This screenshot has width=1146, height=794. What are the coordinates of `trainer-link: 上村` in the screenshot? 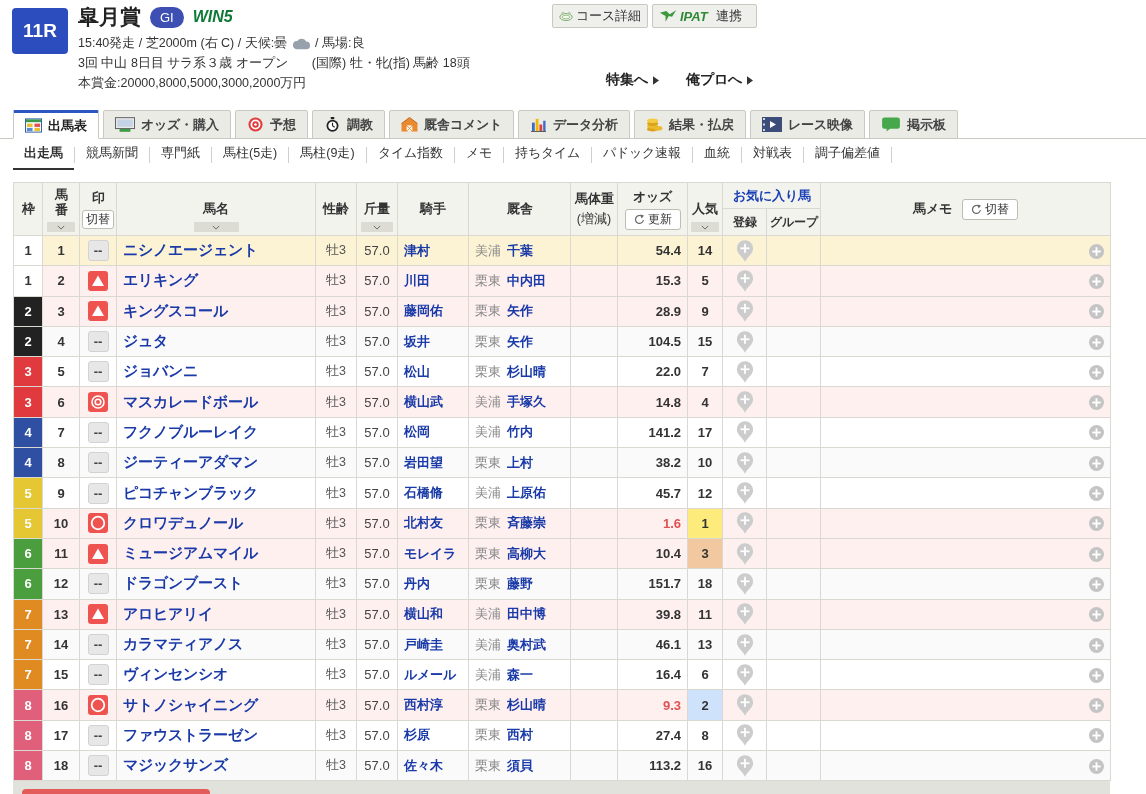 It's located at (520, 462).